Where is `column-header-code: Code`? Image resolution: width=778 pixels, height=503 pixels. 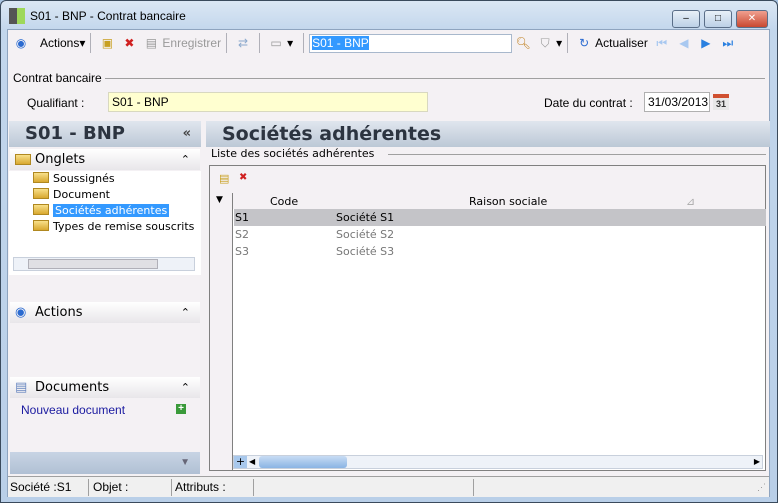 column-header-code: Code is located at coordinates (284, 201).